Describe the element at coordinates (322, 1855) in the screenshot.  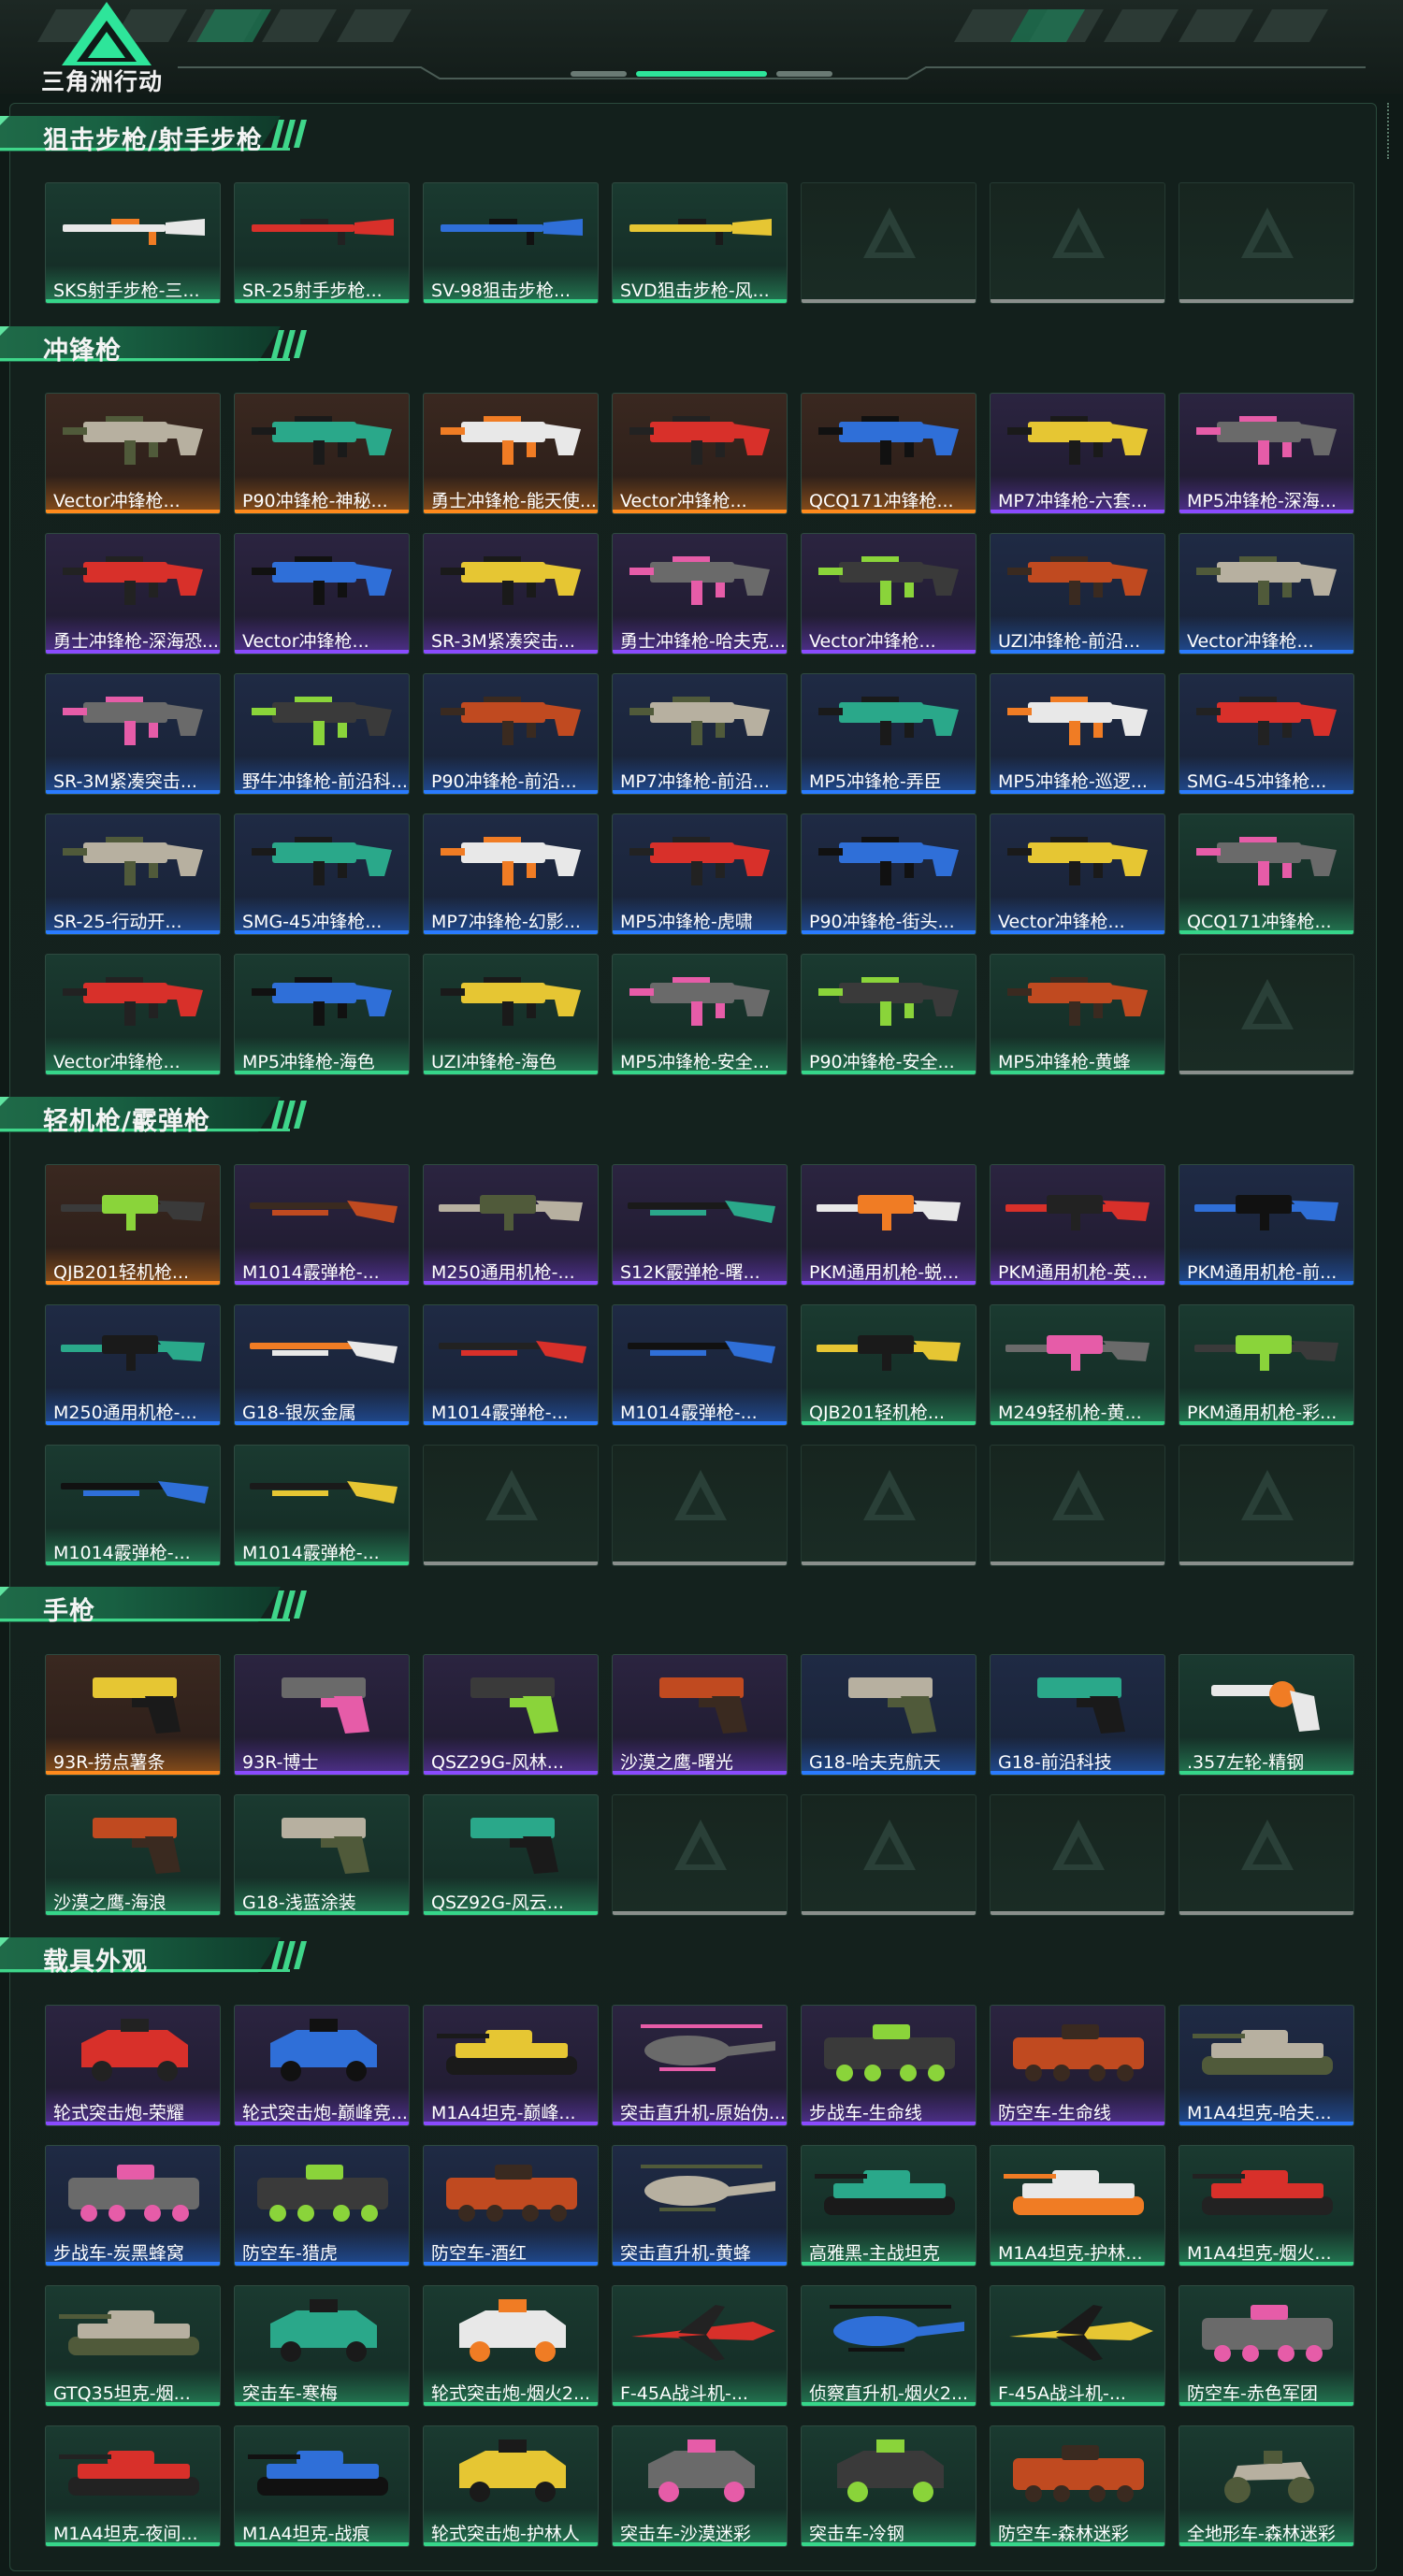
I see `item-card: G18-浅蓝涂装` at that location.